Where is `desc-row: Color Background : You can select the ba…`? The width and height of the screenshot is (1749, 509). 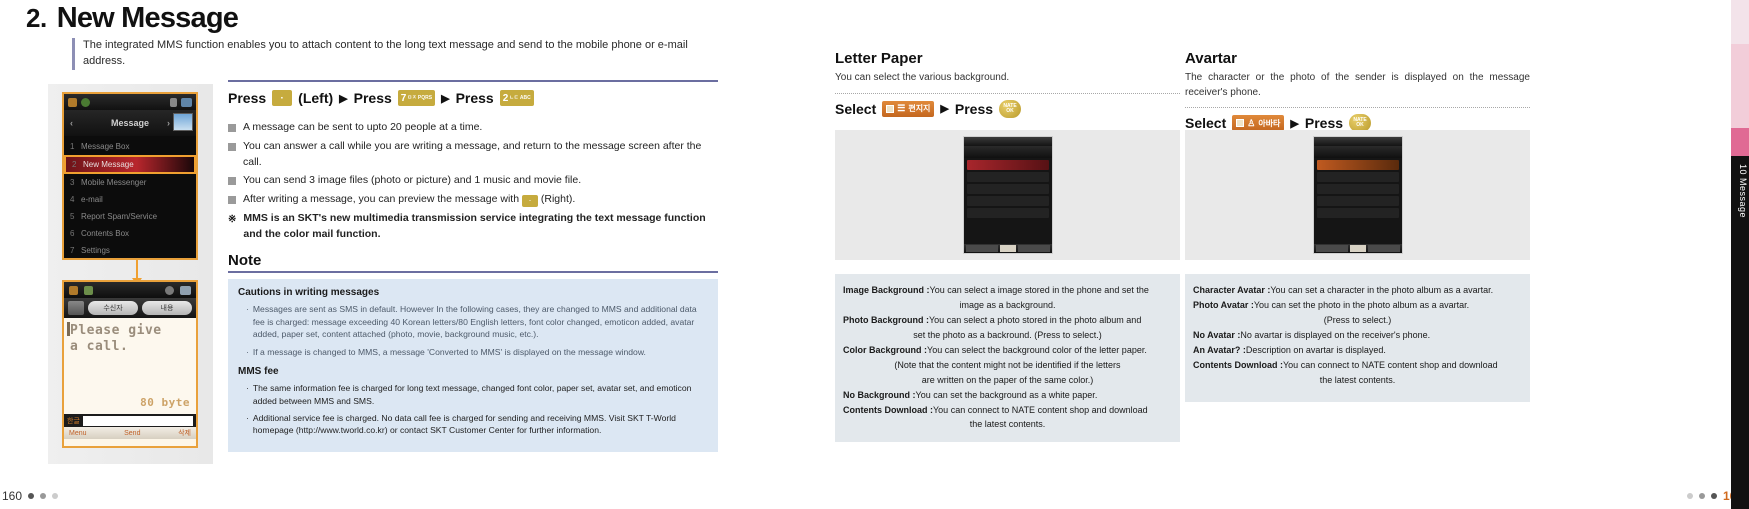 desc-row: Color Background : You can select the ba… is located at coordinates (1007, 351).